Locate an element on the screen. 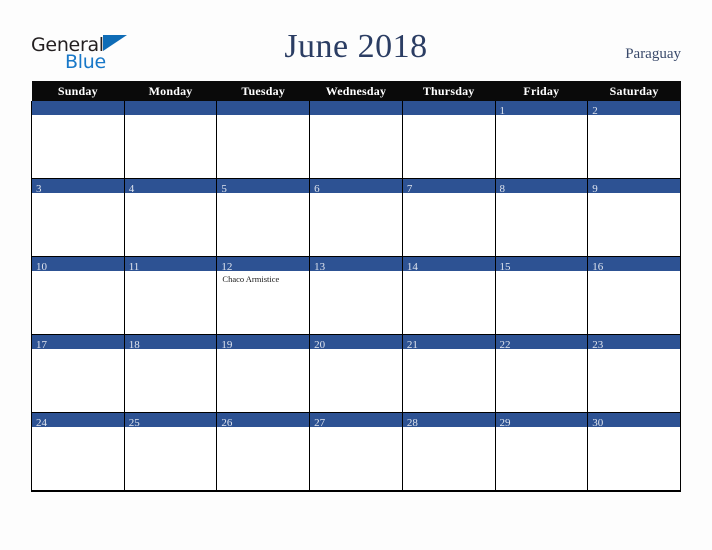 The height and width of the screenshot is (550, 712). page-header: General Blue June 2018 Paraguay is located at coordinates (356, 40).